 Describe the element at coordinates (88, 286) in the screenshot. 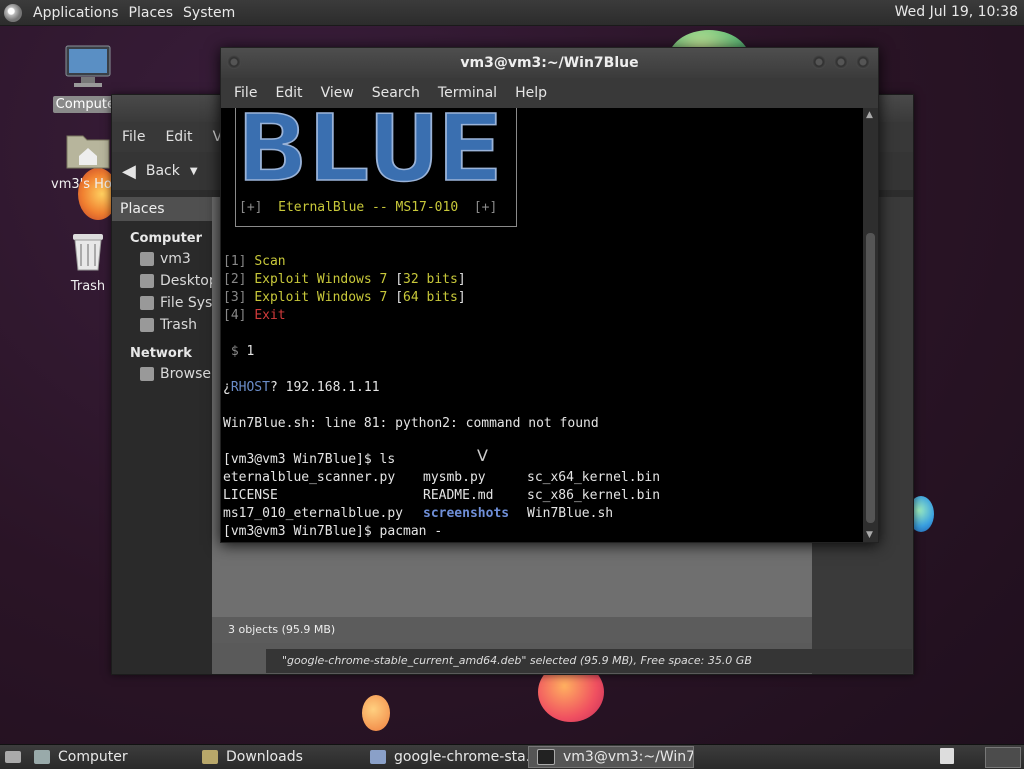

I see `desktop-icon-label: Trash` at that location.